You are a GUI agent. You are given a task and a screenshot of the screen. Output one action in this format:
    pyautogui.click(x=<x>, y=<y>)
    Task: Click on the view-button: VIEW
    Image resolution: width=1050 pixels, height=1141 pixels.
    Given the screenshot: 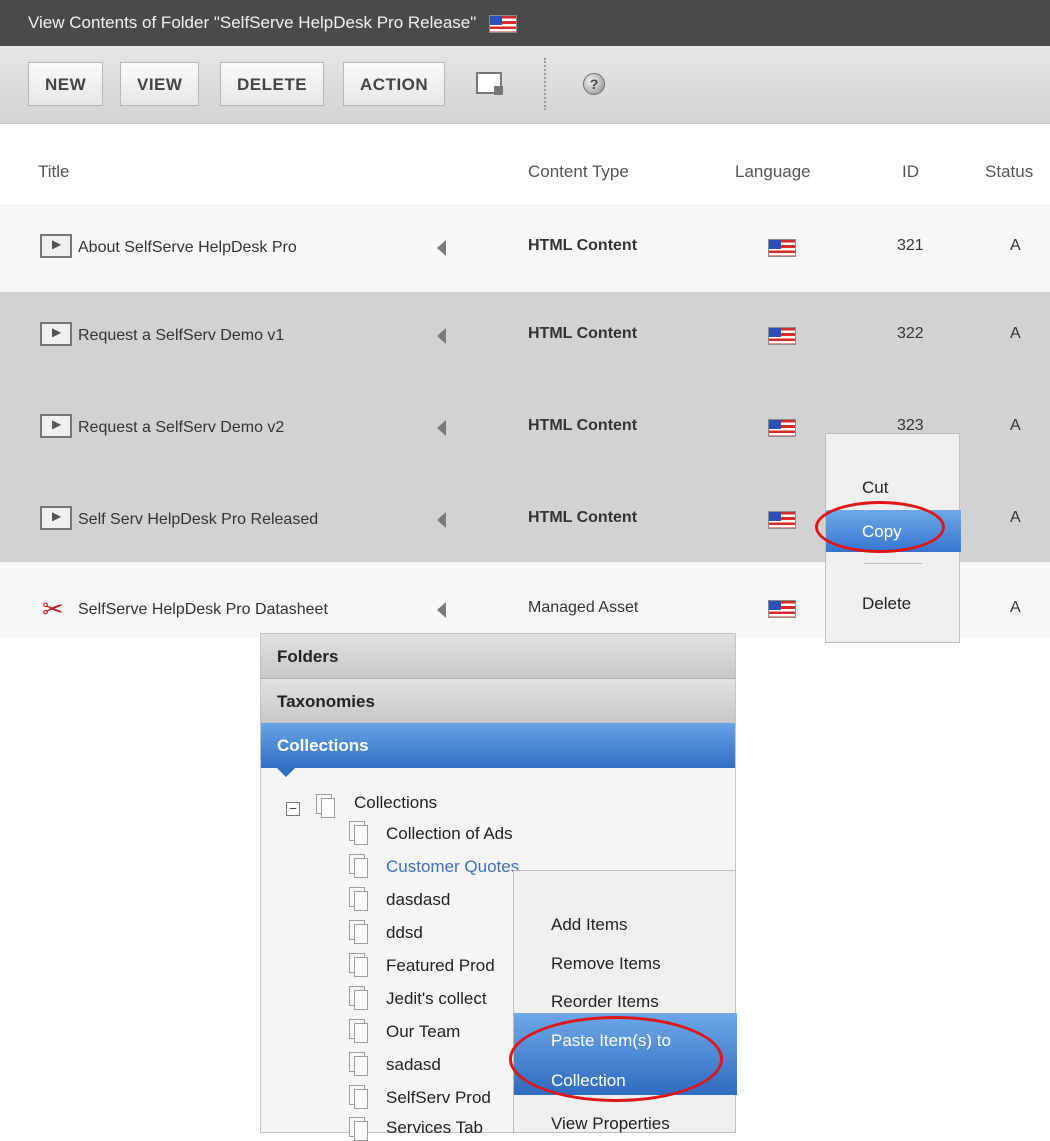 What is the action you would take?
    pyautogui.click(x=160, y=84)
    